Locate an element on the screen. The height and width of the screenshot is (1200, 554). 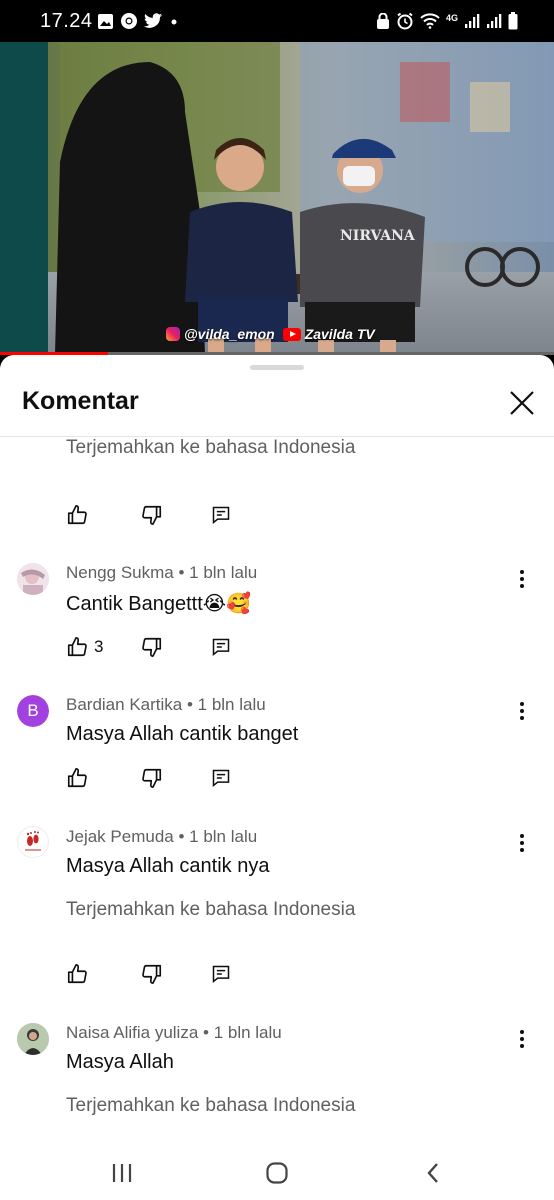
comment-text: Masya Allah cantik banget is located at coordinates (182, 734).